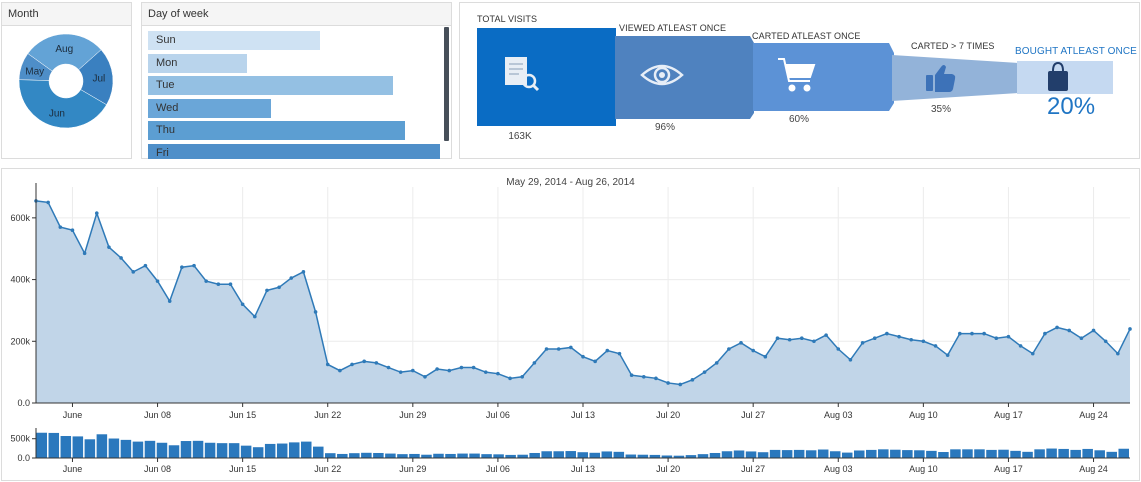 Image resolution: width=1141 pixels, height=482 pixels. Describe the element at coordinates (823, 77) in the screenshot. I see `funnel-step-3-shape` at that location.